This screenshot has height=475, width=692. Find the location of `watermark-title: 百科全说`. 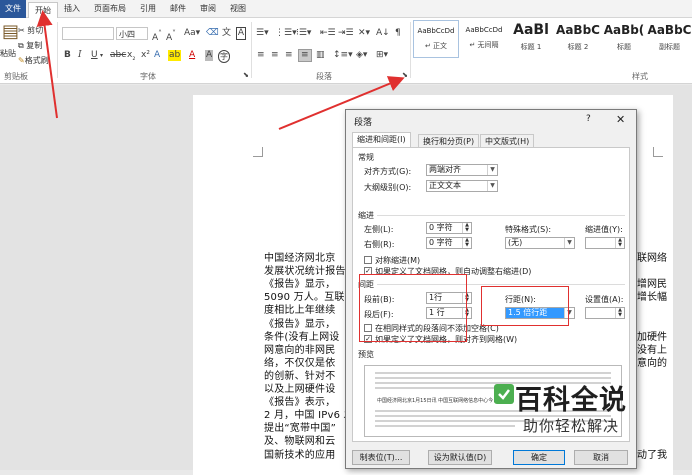

watermark-title: 百科全说 is located at coordinates (571, 400).